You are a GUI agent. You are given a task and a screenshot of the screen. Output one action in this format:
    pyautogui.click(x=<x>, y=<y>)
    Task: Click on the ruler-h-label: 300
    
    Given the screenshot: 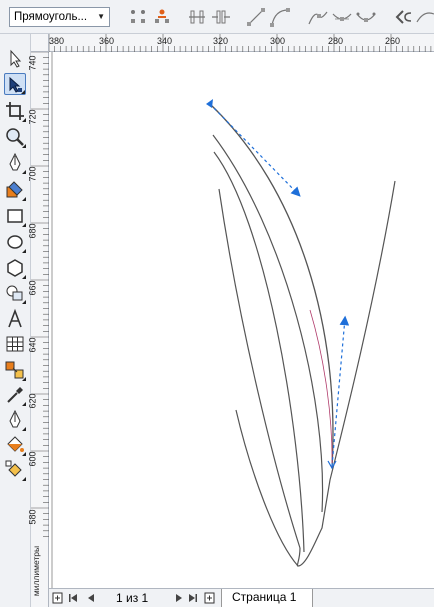 What is the action you would take?
    pyautogui.click(x=278, y=41)
    